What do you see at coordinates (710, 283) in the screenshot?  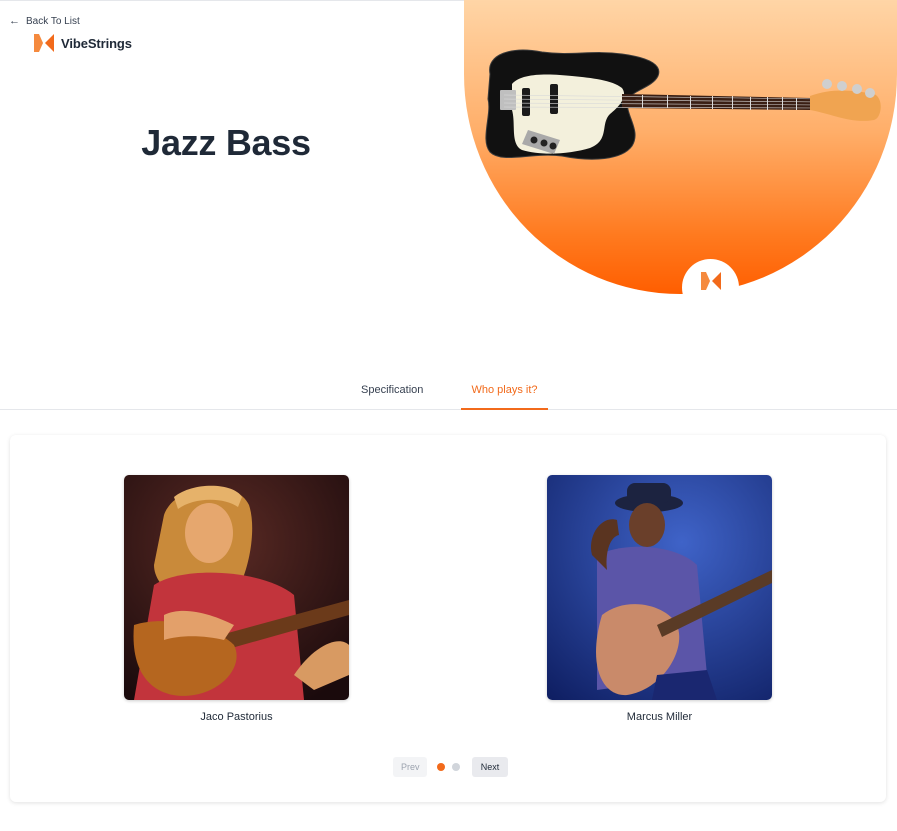 I see `vibestrings-badge-icon` at bounding box center [710, 283].